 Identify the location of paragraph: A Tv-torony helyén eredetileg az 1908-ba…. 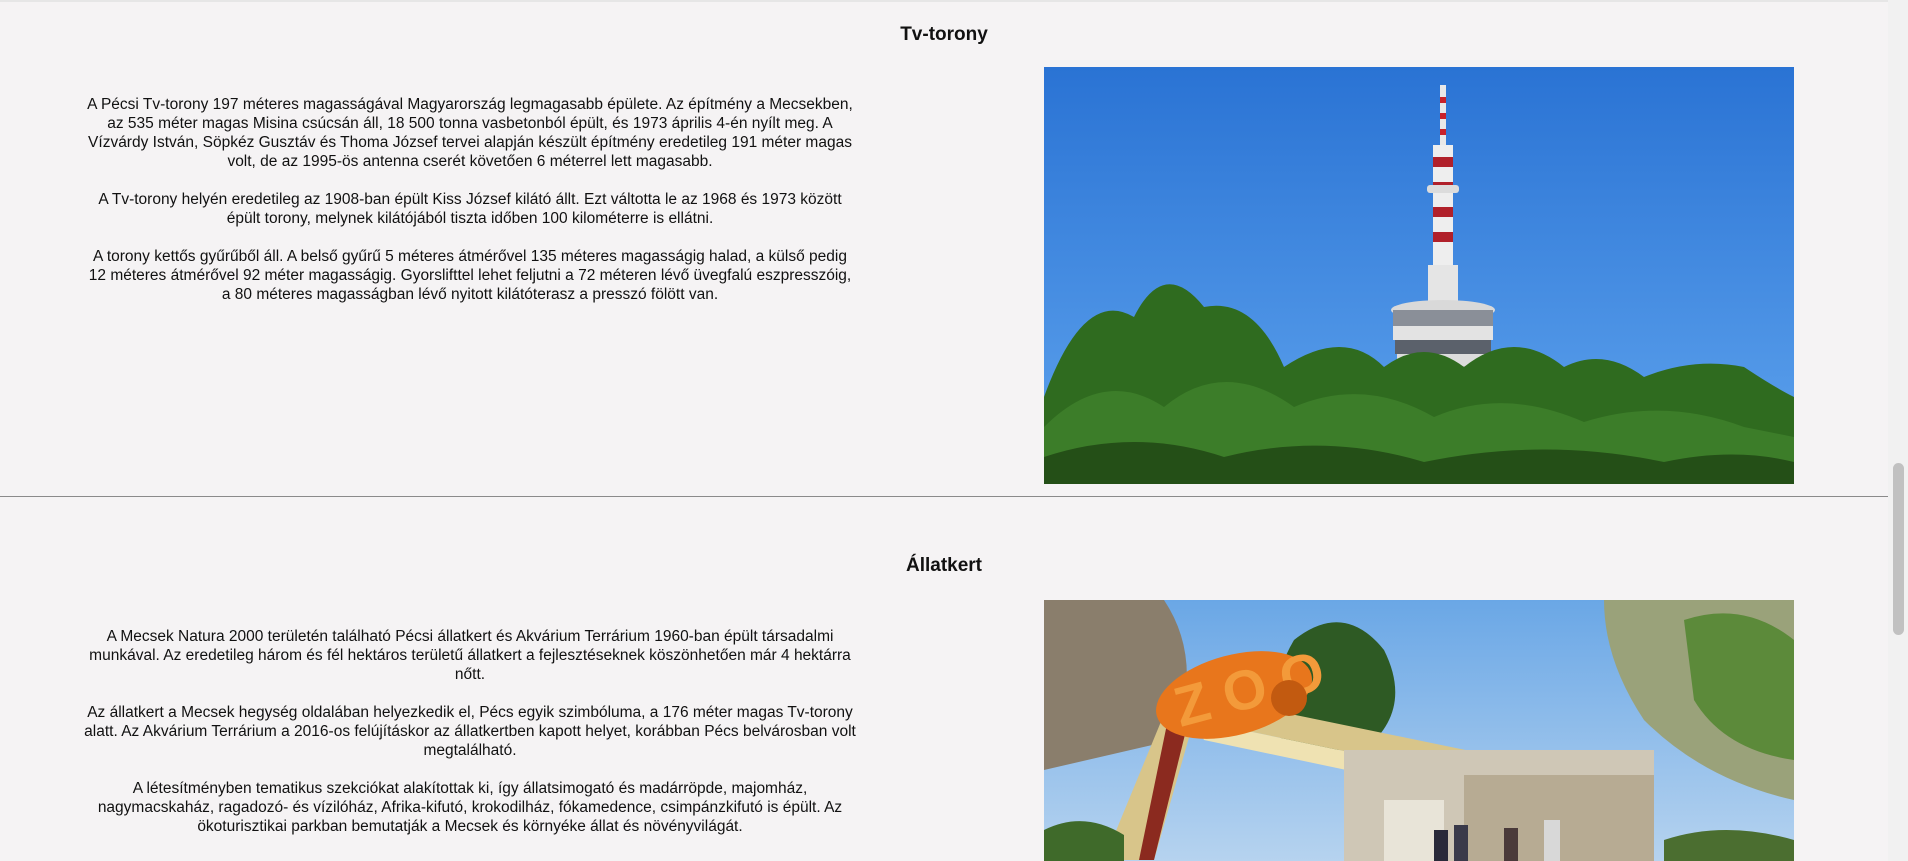
(470, 209).